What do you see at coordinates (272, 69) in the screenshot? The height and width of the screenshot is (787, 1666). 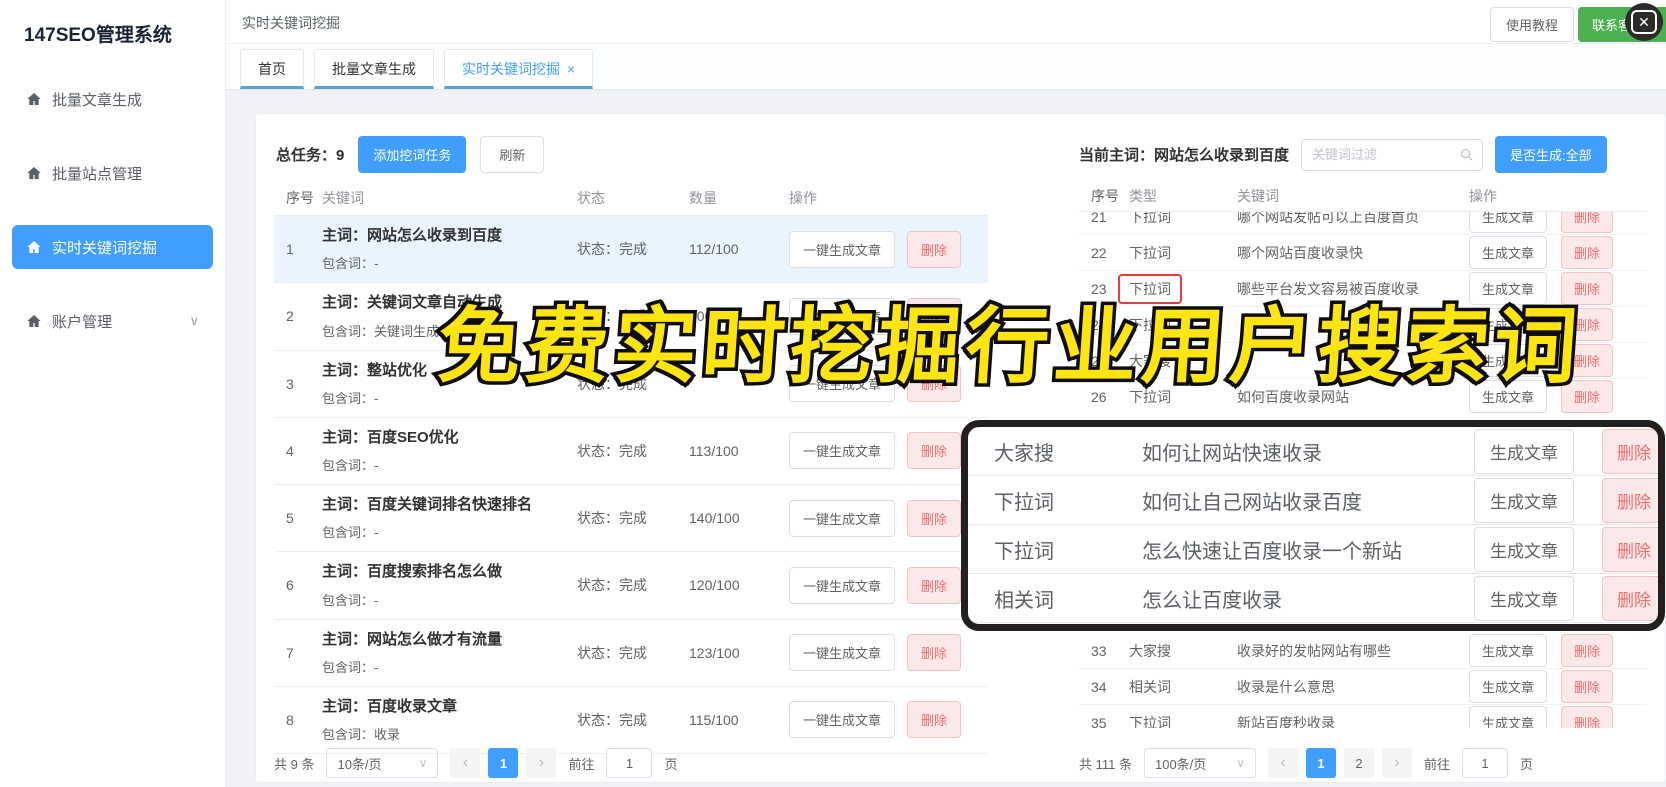 I see `tab-home: 首页` at bounding box center [272, 69].